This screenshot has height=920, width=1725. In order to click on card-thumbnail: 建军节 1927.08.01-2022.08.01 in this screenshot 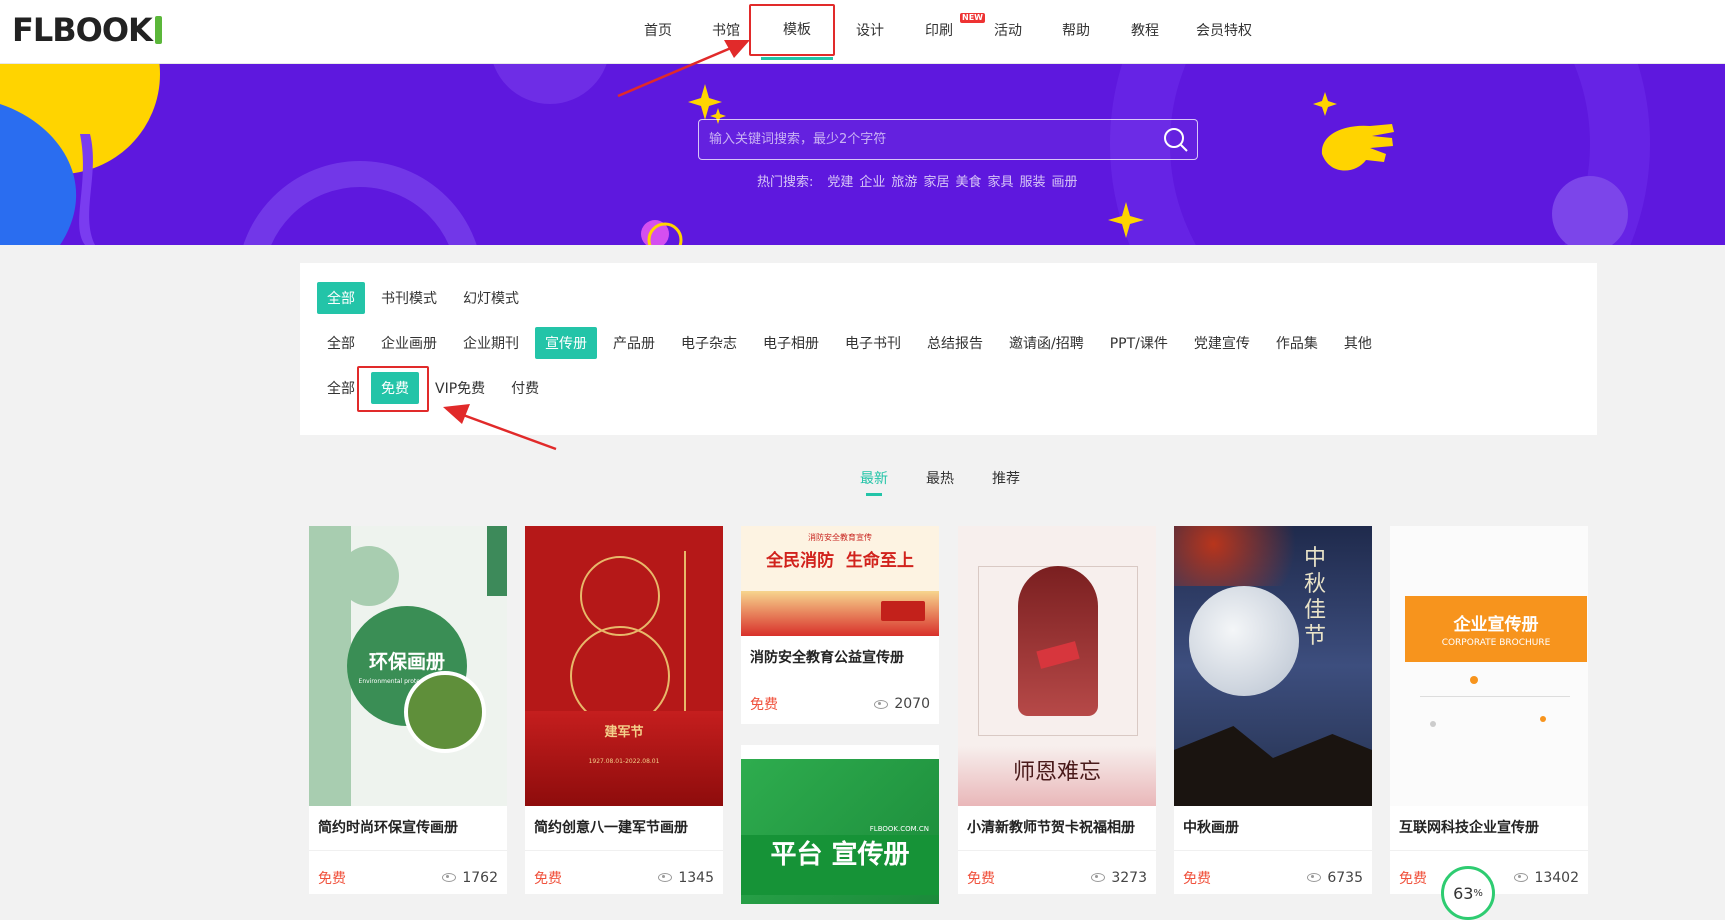, I will do `click(624, 666)`.